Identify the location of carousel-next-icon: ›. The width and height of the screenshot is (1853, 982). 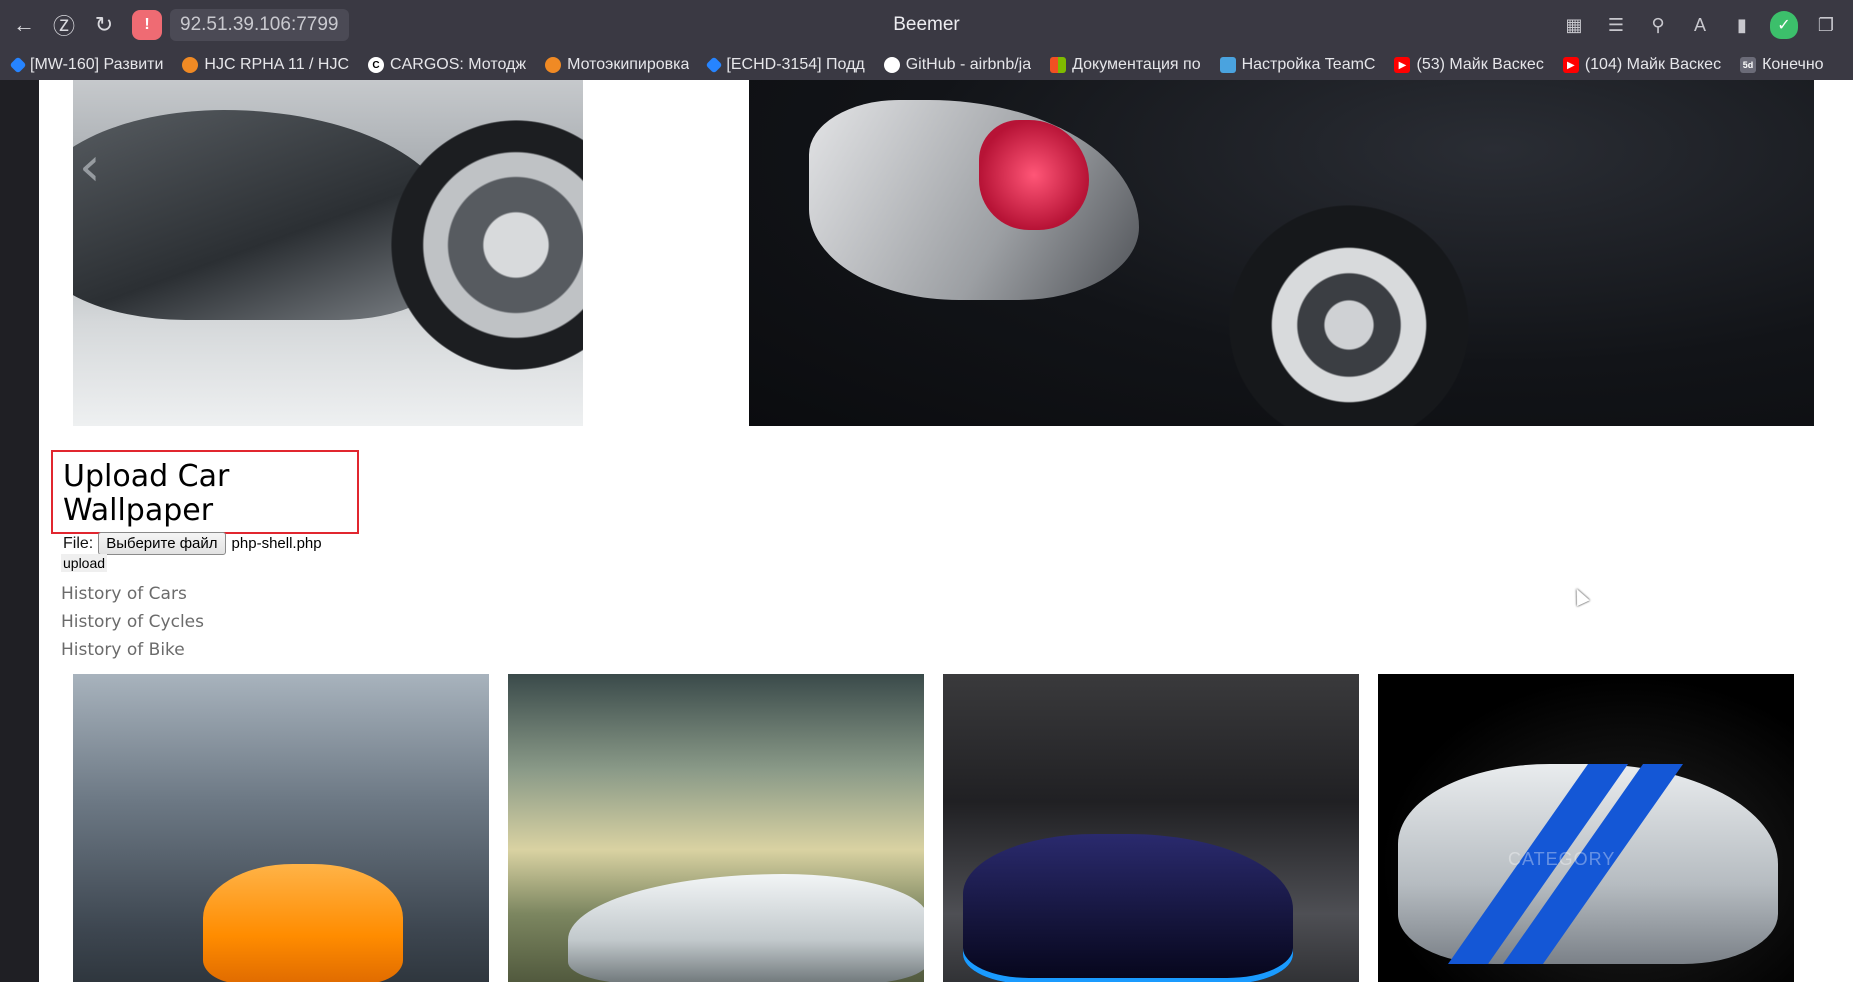
(1822, 166).